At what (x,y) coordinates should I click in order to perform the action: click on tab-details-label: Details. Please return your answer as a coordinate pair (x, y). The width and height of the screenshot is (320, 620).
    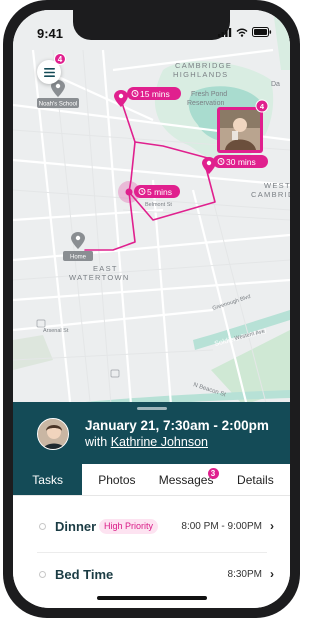
    Looking at the image, I should click on (255, 479).